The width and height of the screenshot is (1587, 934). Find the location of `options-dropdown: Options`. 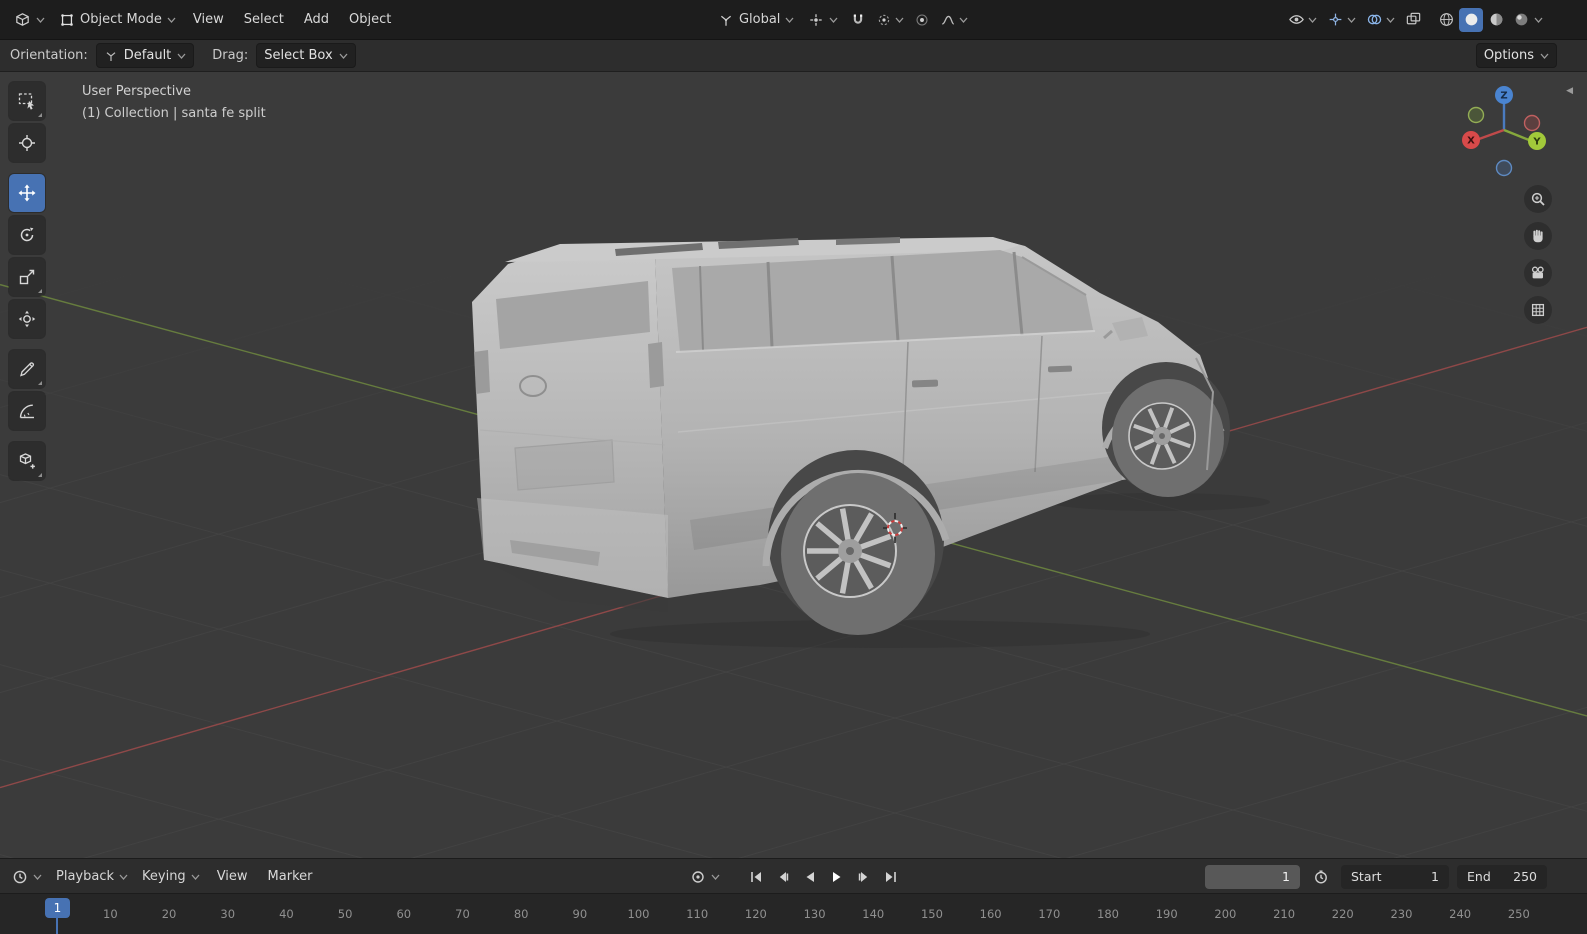

options-dropdown: Options is located at coordinates (1516, 55).